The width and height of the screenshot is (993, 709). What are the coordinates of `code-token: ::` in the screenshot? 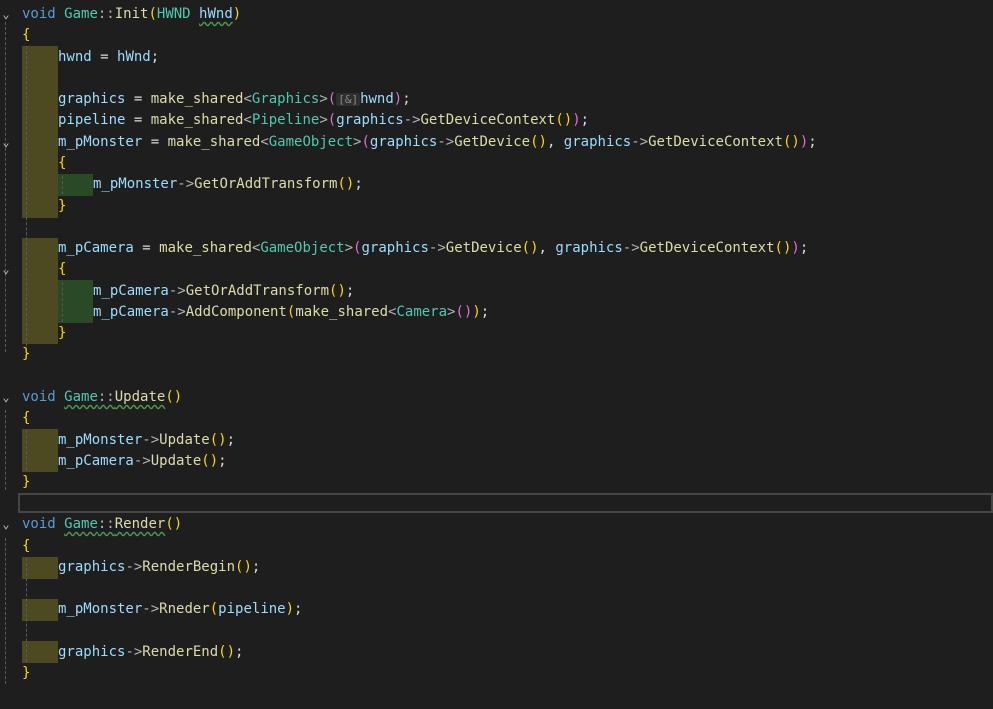 It's located at (106, 397).